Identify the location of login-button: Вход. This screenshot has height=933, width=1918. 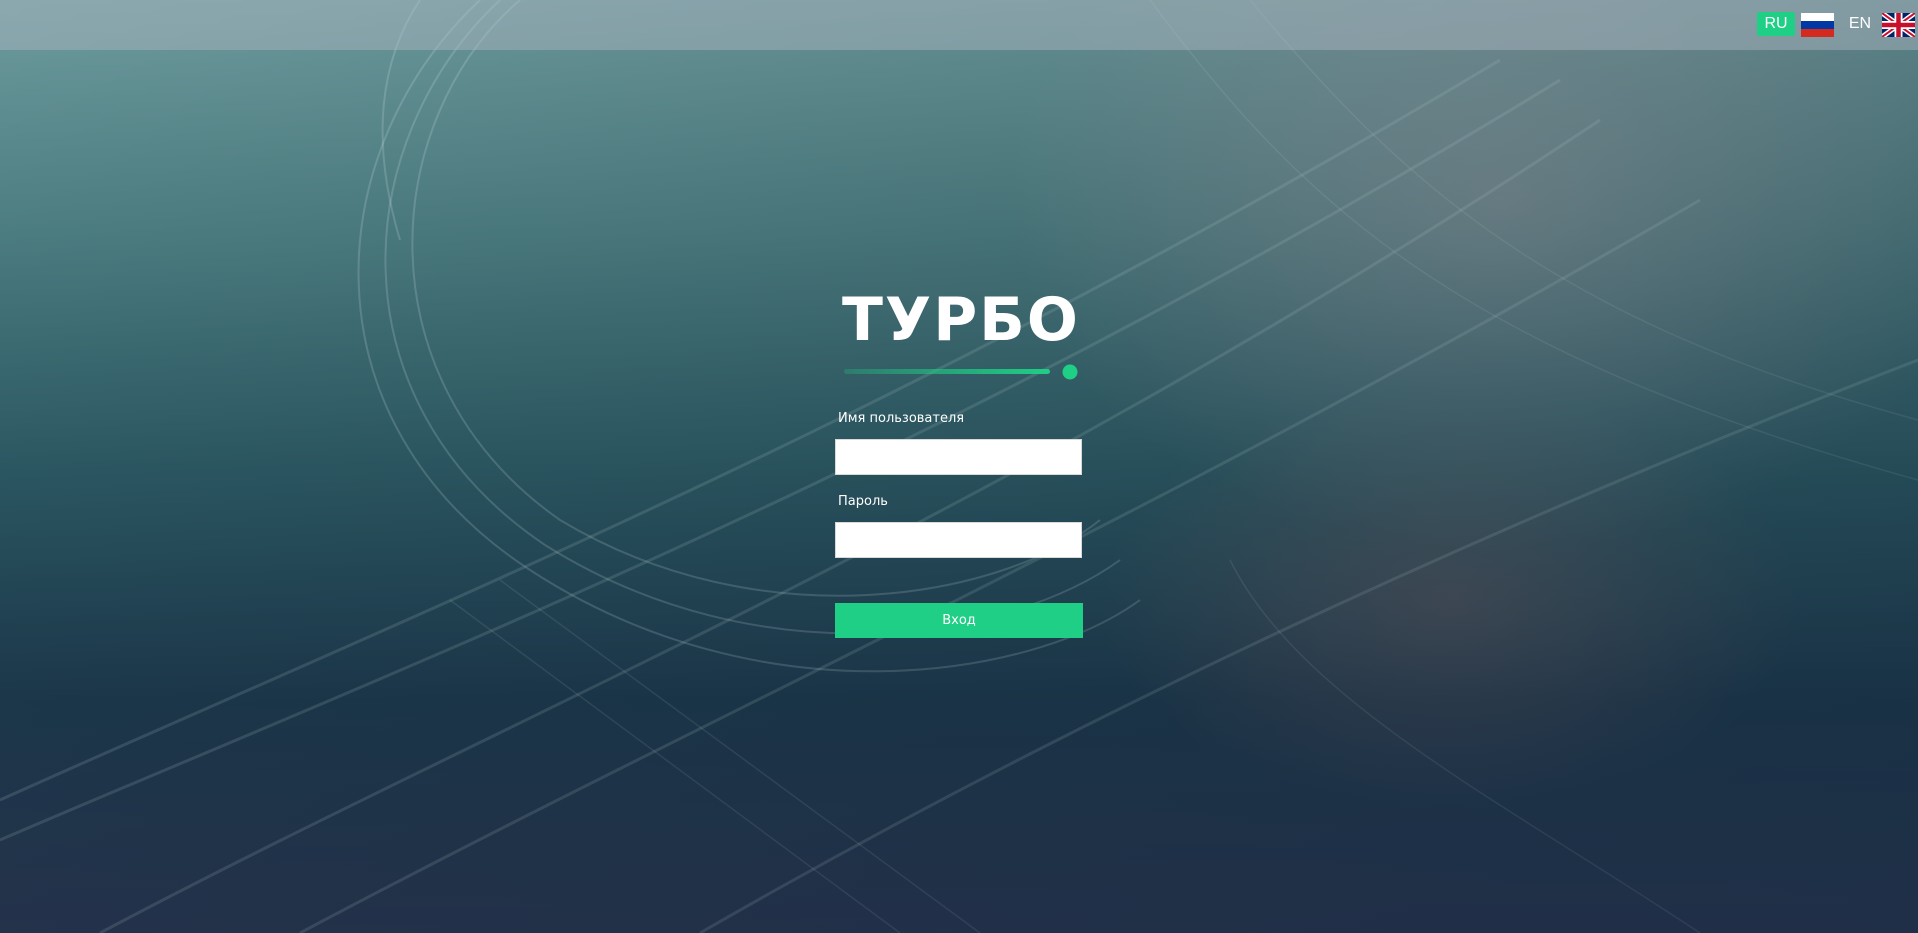
(959, 620).